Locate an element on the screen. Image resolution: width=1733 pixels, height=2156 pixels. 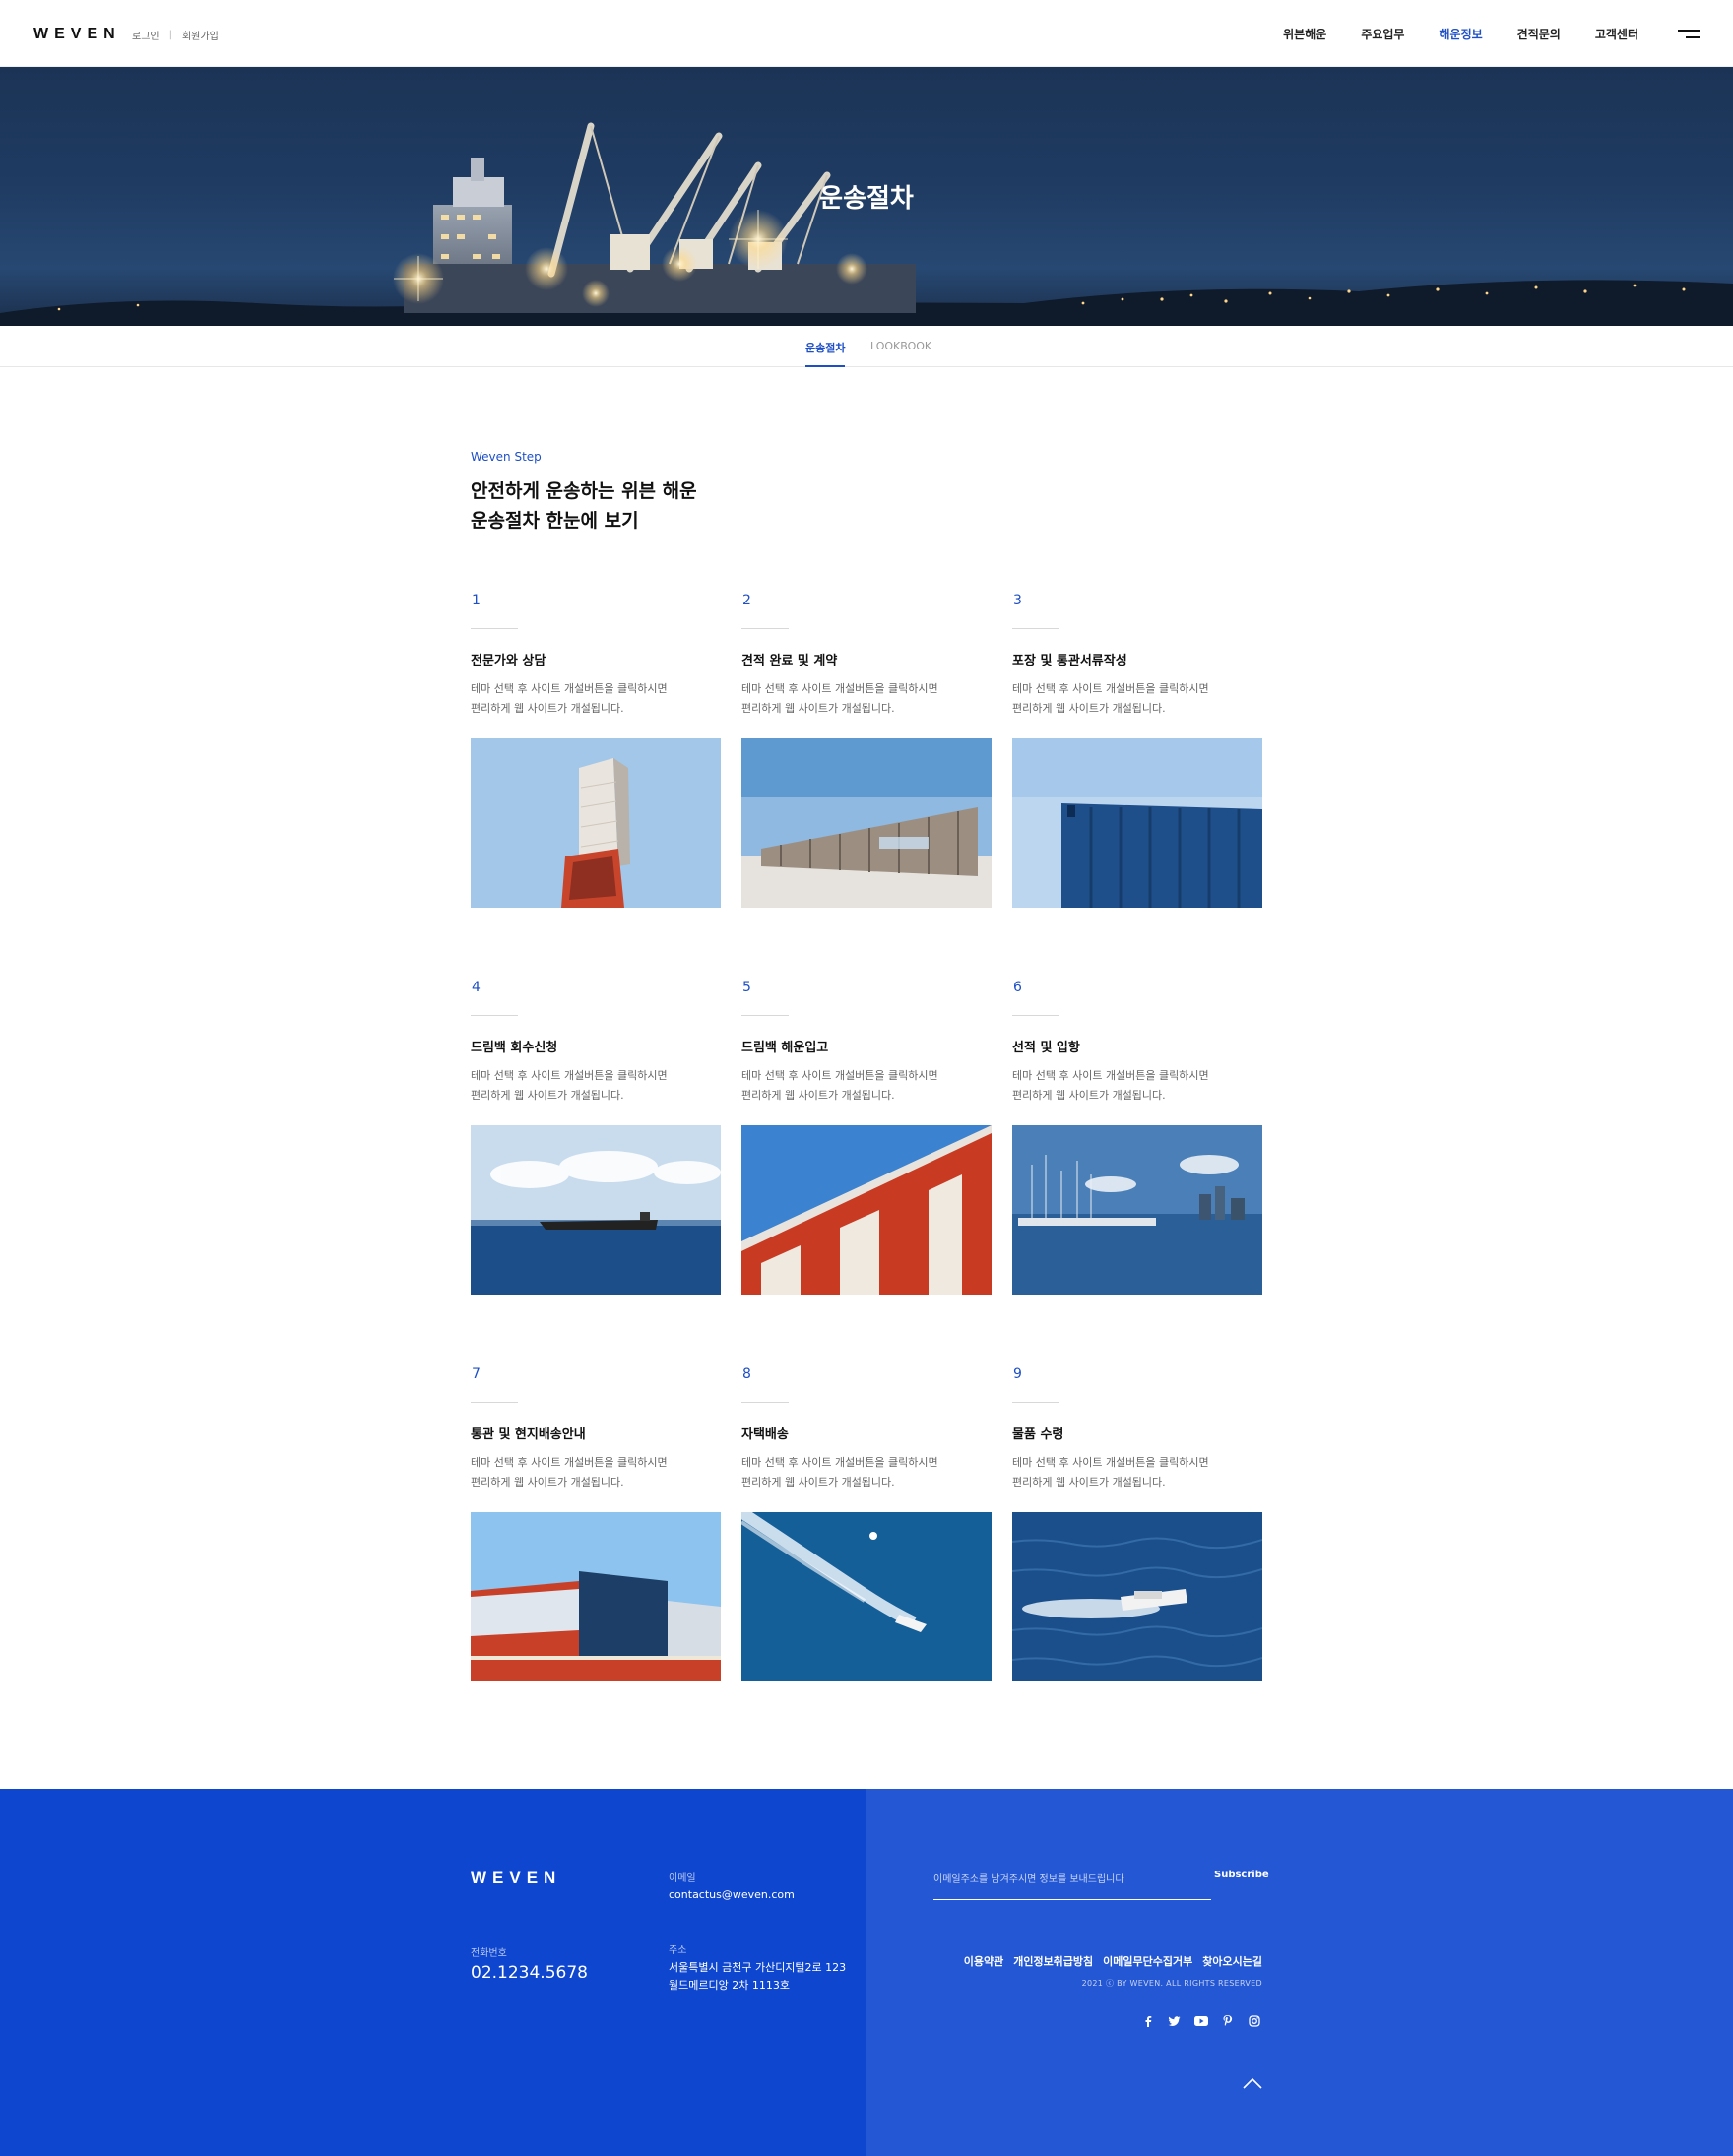
tab-procedure: 운송절차 is located at coordinates (825, 353).